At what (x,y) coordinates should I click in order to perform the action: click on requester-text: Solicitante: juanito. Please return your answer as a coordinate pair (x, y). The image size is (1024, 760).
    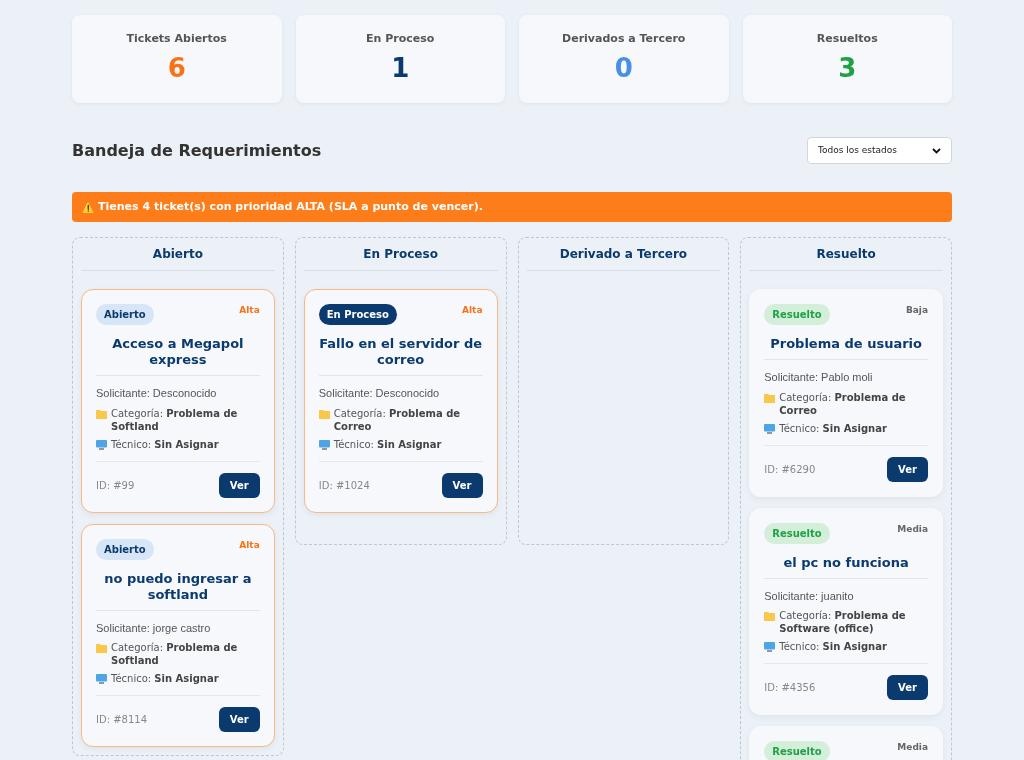
    Looking at the image, I should click on (809, 596).